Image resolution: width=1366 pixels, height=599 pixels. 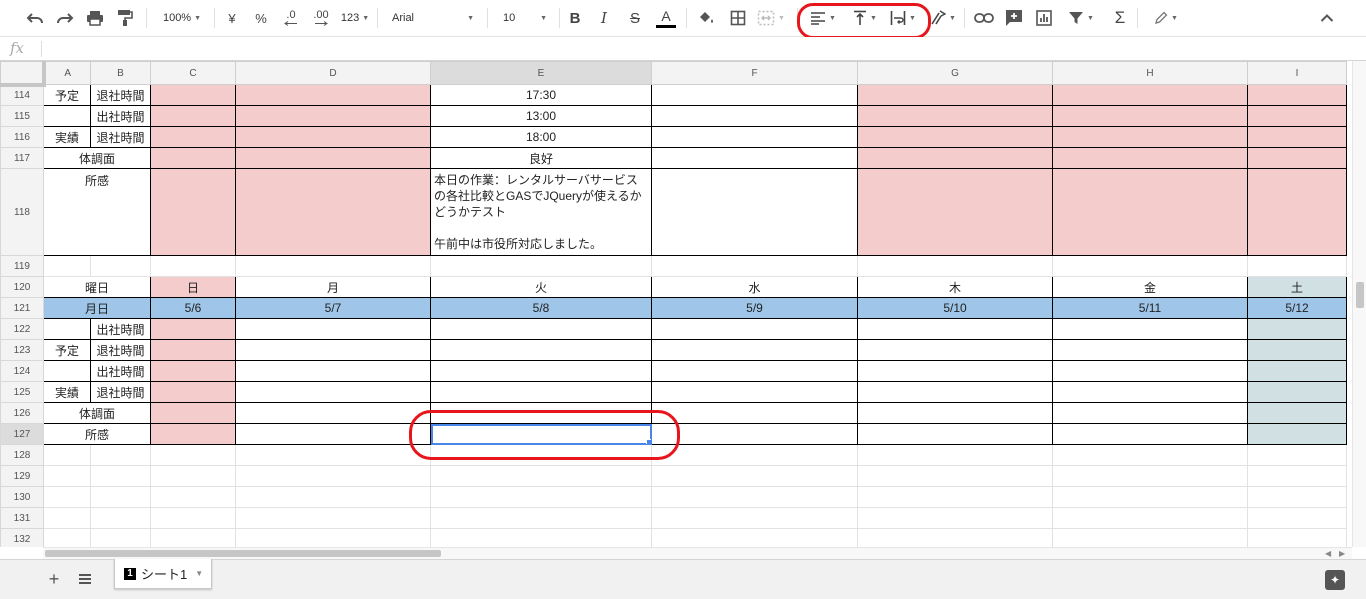 What do you see at coordinates (333, 476) in the screenshot?
I see `cell-d129` at bounding box center [333, 476].